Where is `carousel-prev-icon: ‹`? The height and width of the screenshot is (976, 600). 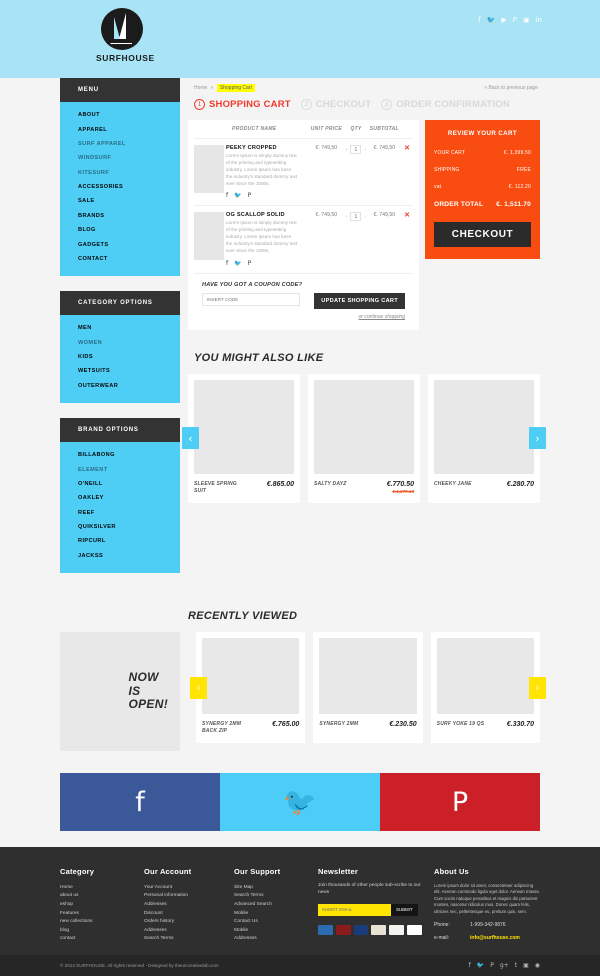
carousel-prev-icon: ‹ is located at coordinates (190, 438).